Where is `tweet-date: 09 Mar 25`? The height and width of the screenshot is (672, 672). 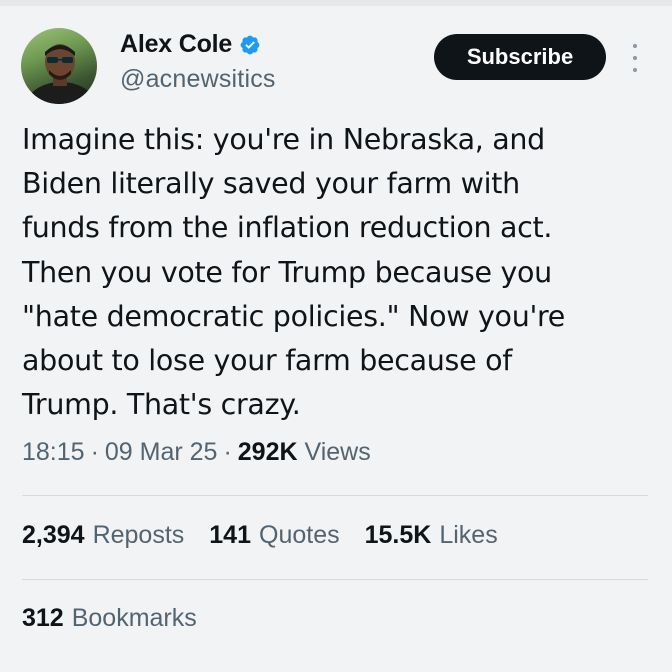
tweet-date: 09 Mar 25 is located at coordinates (161, 452).